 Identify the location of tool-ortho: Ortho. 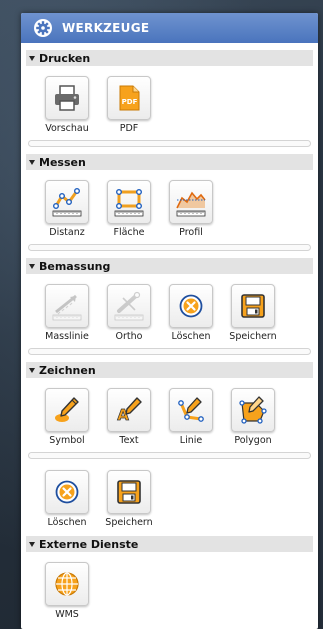
(129, 308).